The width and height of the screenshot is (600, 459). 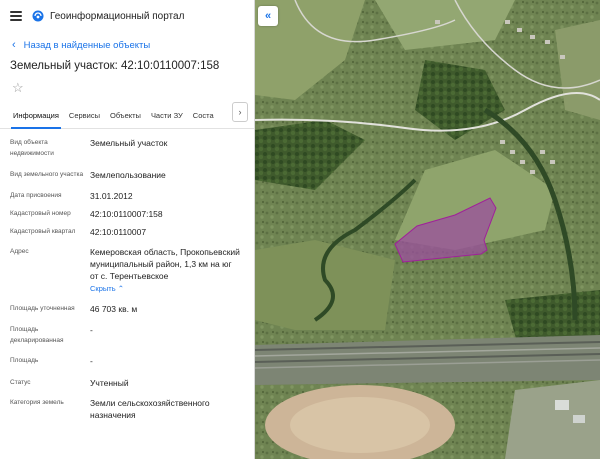 What do you see at coordinates (32, 148) in the screenshot?
I see `field-label: Вид объекта недвижимости` at bounding box center [32, 148].